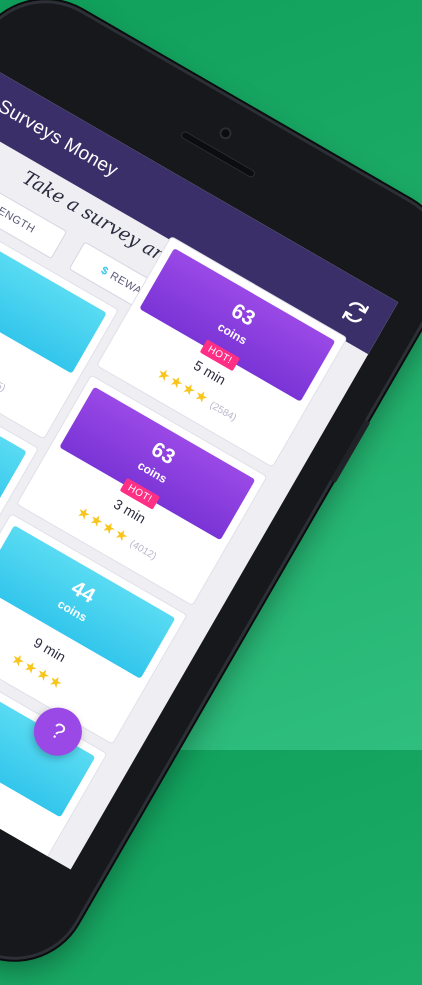 The height and width of the screenshot is (985, 422). I want to click on rating-count: (215), so click(4, 384).